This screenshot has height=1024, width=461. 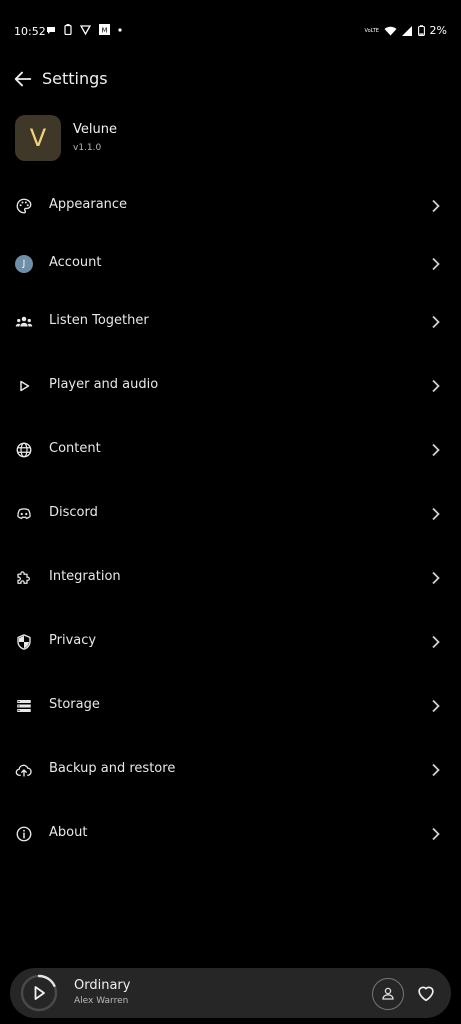 I want to click on menu-item-label: Integration, so click(x=85, y=576).